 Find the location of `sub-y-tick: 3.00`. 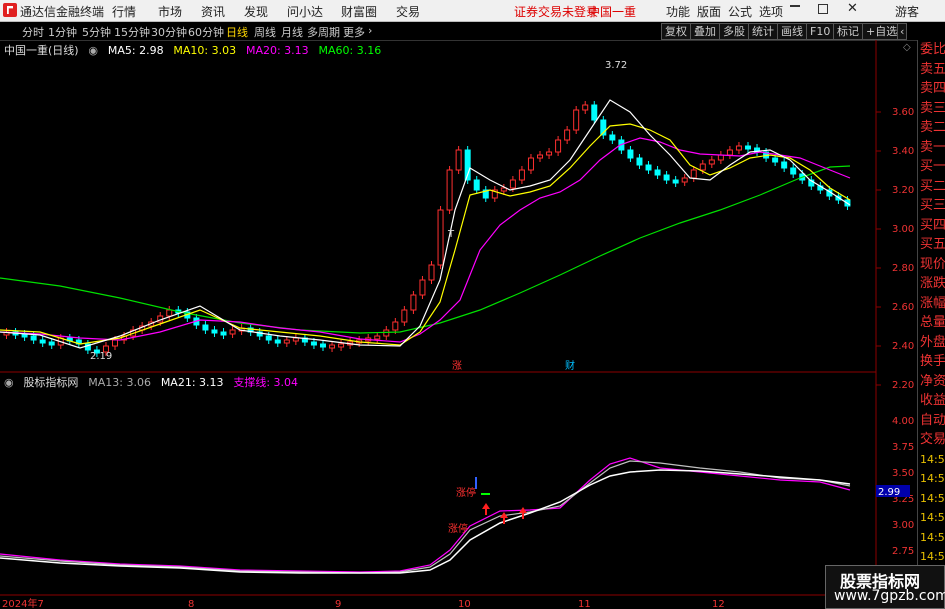

sub-y-tick: 3.00 is located at coordinates (903, 525).